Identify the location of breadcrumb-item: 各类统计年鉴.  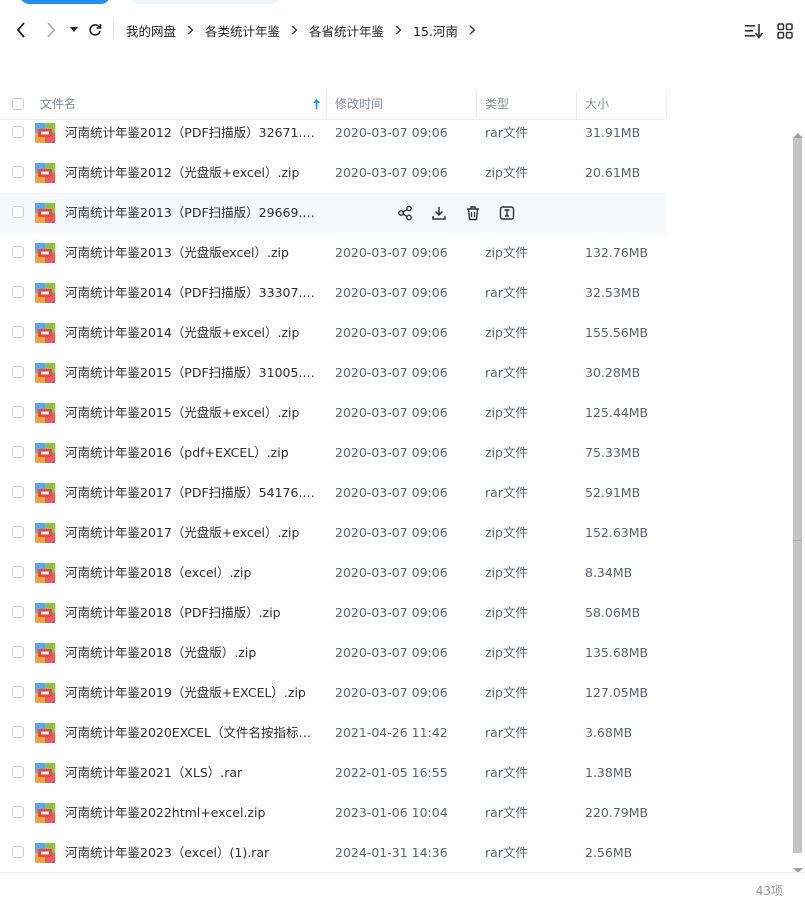
(242, 30).